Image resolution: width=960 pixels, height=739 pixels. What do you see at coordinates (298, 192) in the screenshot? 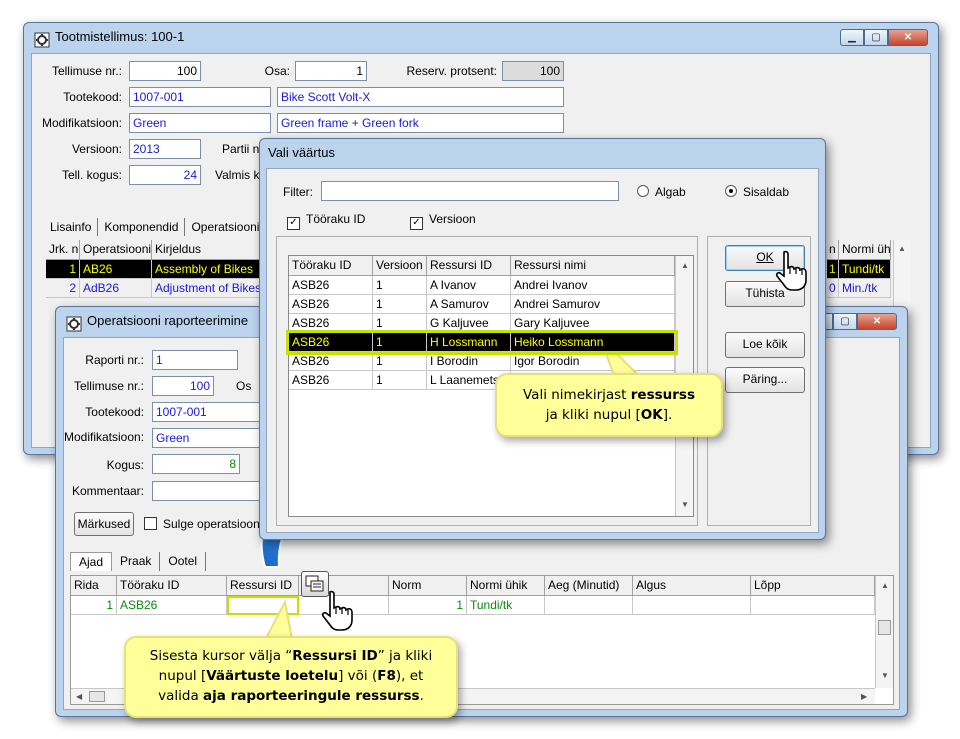
I see `filter-label: Filter:` at bounding box center [298, 192].